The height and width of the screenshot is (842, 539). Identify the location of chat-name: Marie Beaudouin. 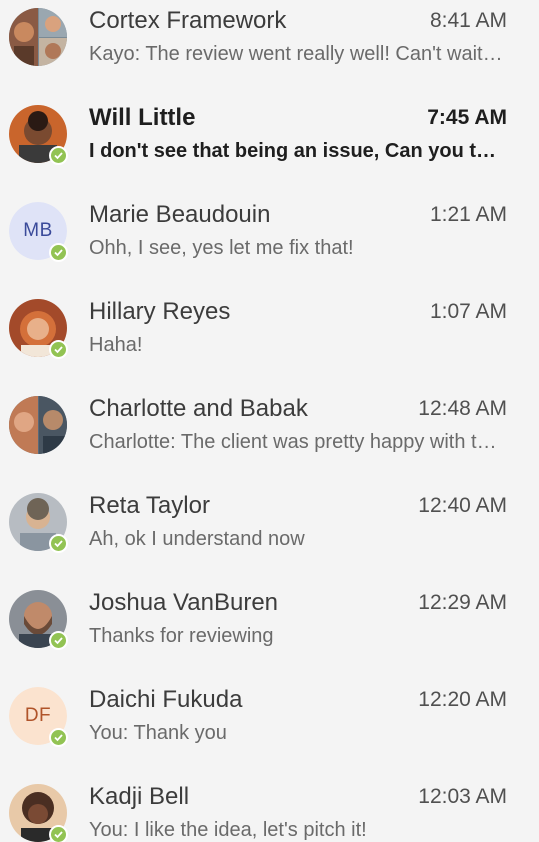
(180, 214).